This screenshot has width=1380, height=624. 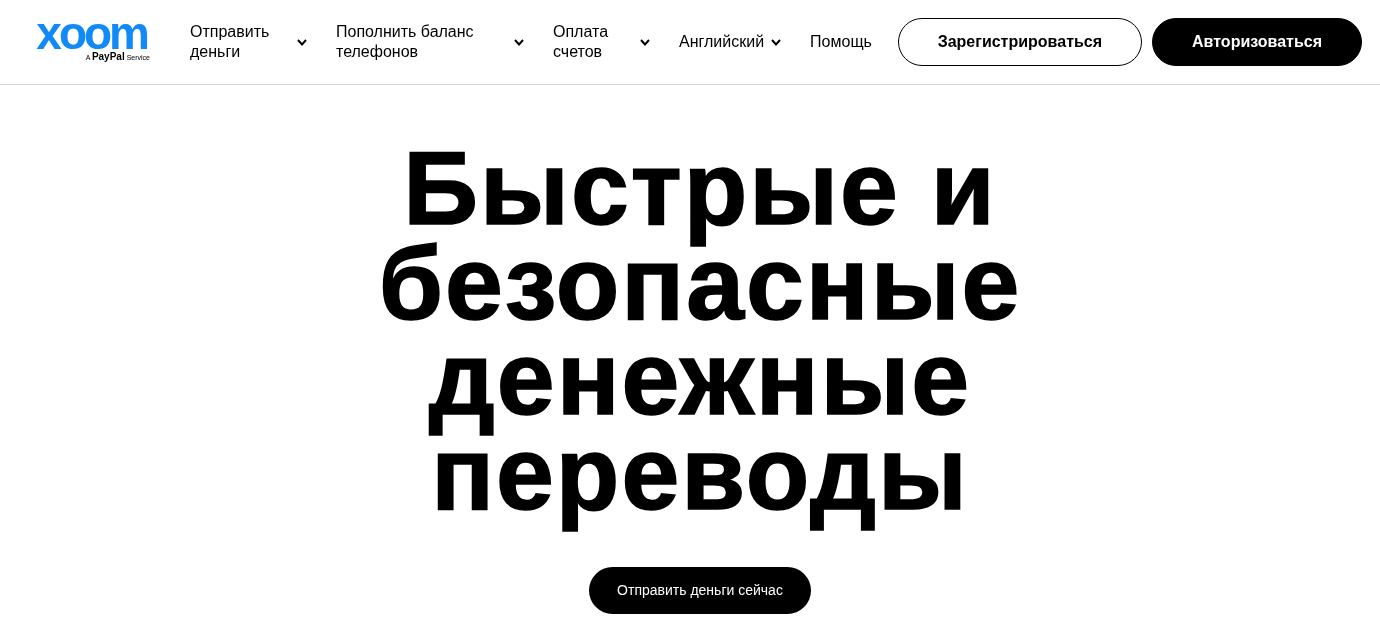 What do you see at coordinates (601, 42) in the screenshot?
I see `nav-dropdown: Оплата счетов` at bounding box center [601, 42].